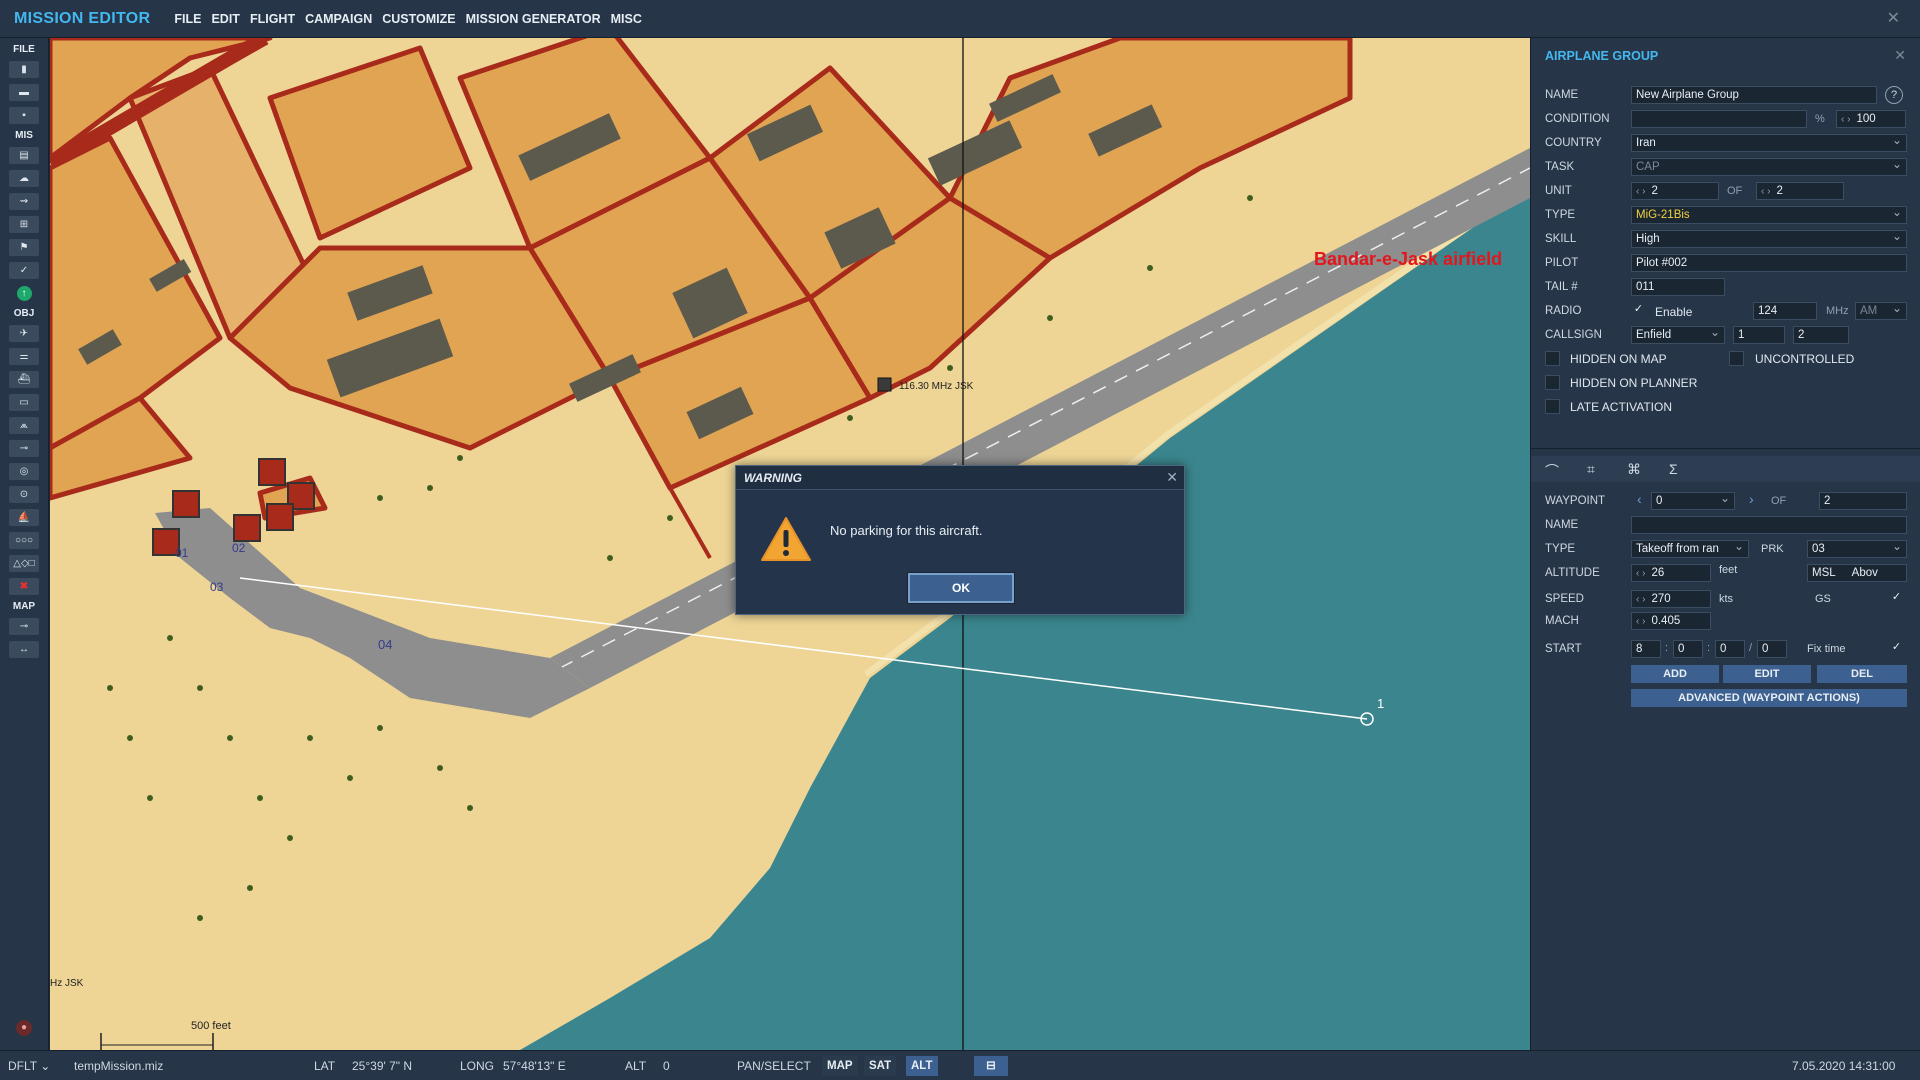  Describe the element at coordinates (1857, 549) in the screenshot. I see `prk-select: 03` at that location.